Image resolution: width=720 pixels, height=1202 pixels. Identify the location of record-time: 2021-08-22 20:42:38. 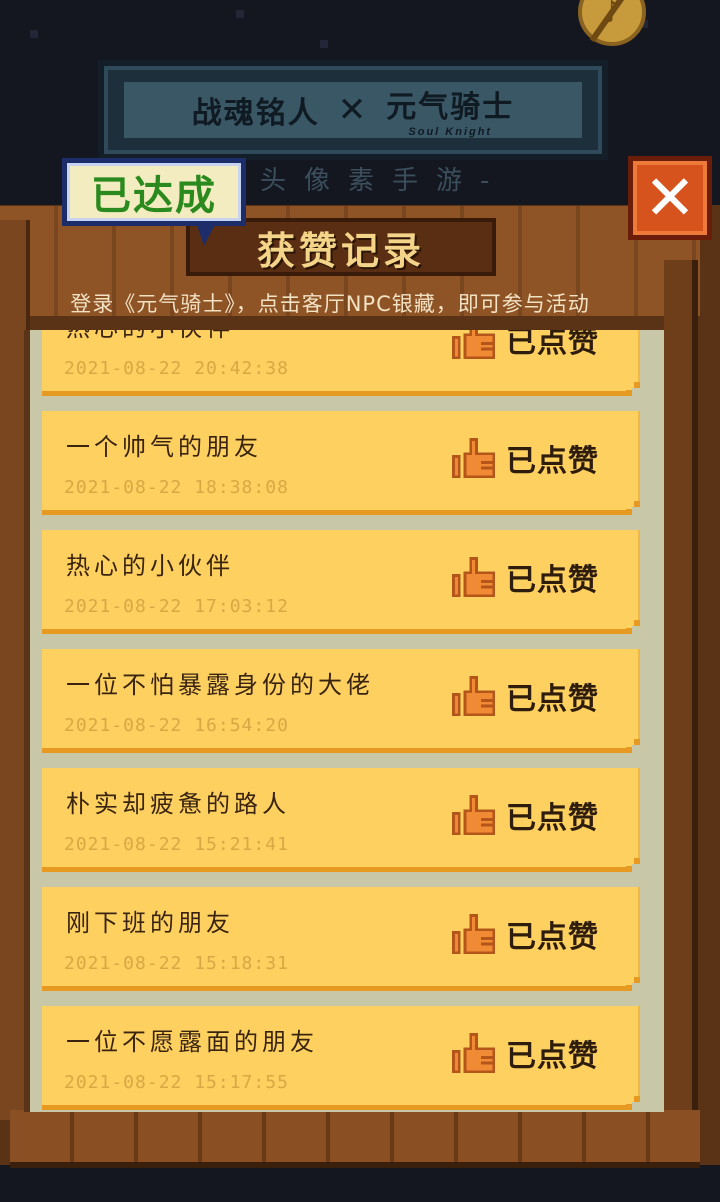
(176, 368).